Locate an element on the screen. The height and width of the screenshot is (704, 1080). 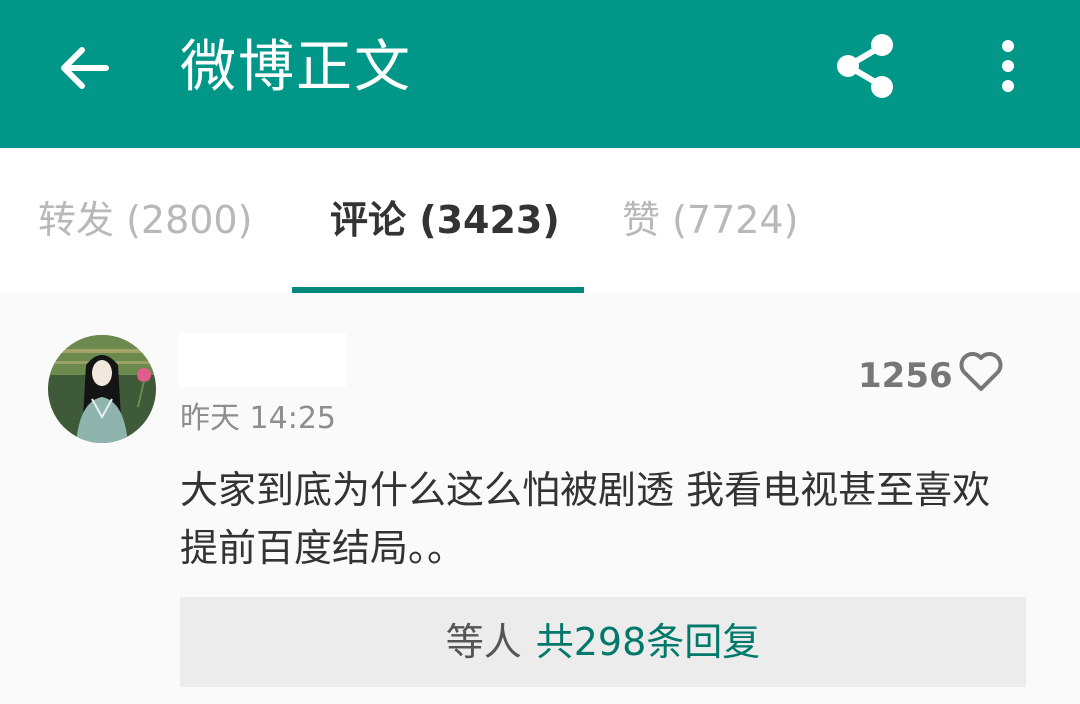
share-icon is located at coordinates (865, 66).